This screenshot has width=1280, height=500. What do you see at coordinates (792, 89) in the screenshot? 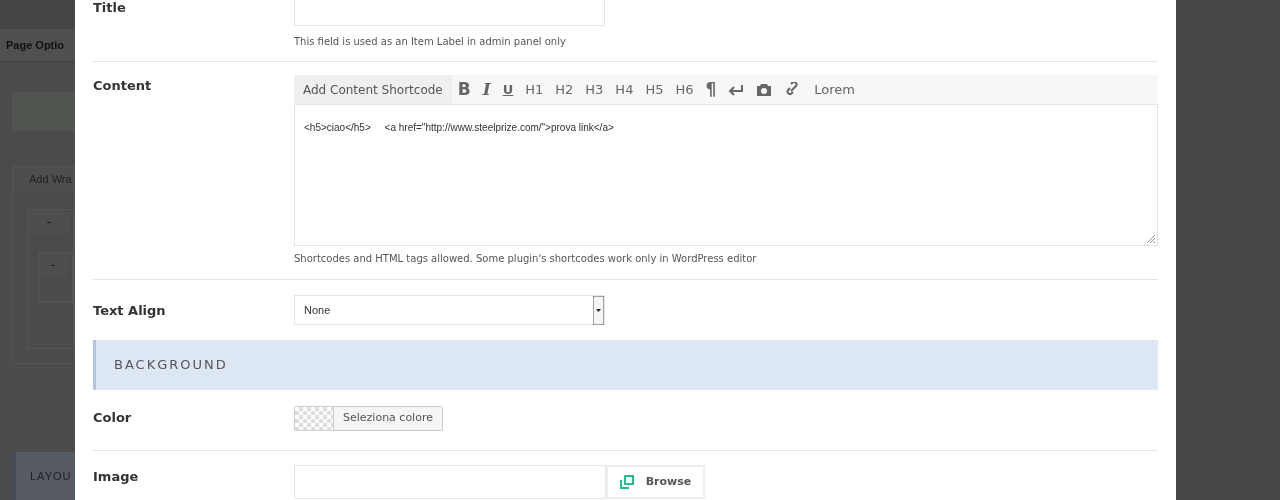
I see `link-icon` at bounding box center [792, 89].